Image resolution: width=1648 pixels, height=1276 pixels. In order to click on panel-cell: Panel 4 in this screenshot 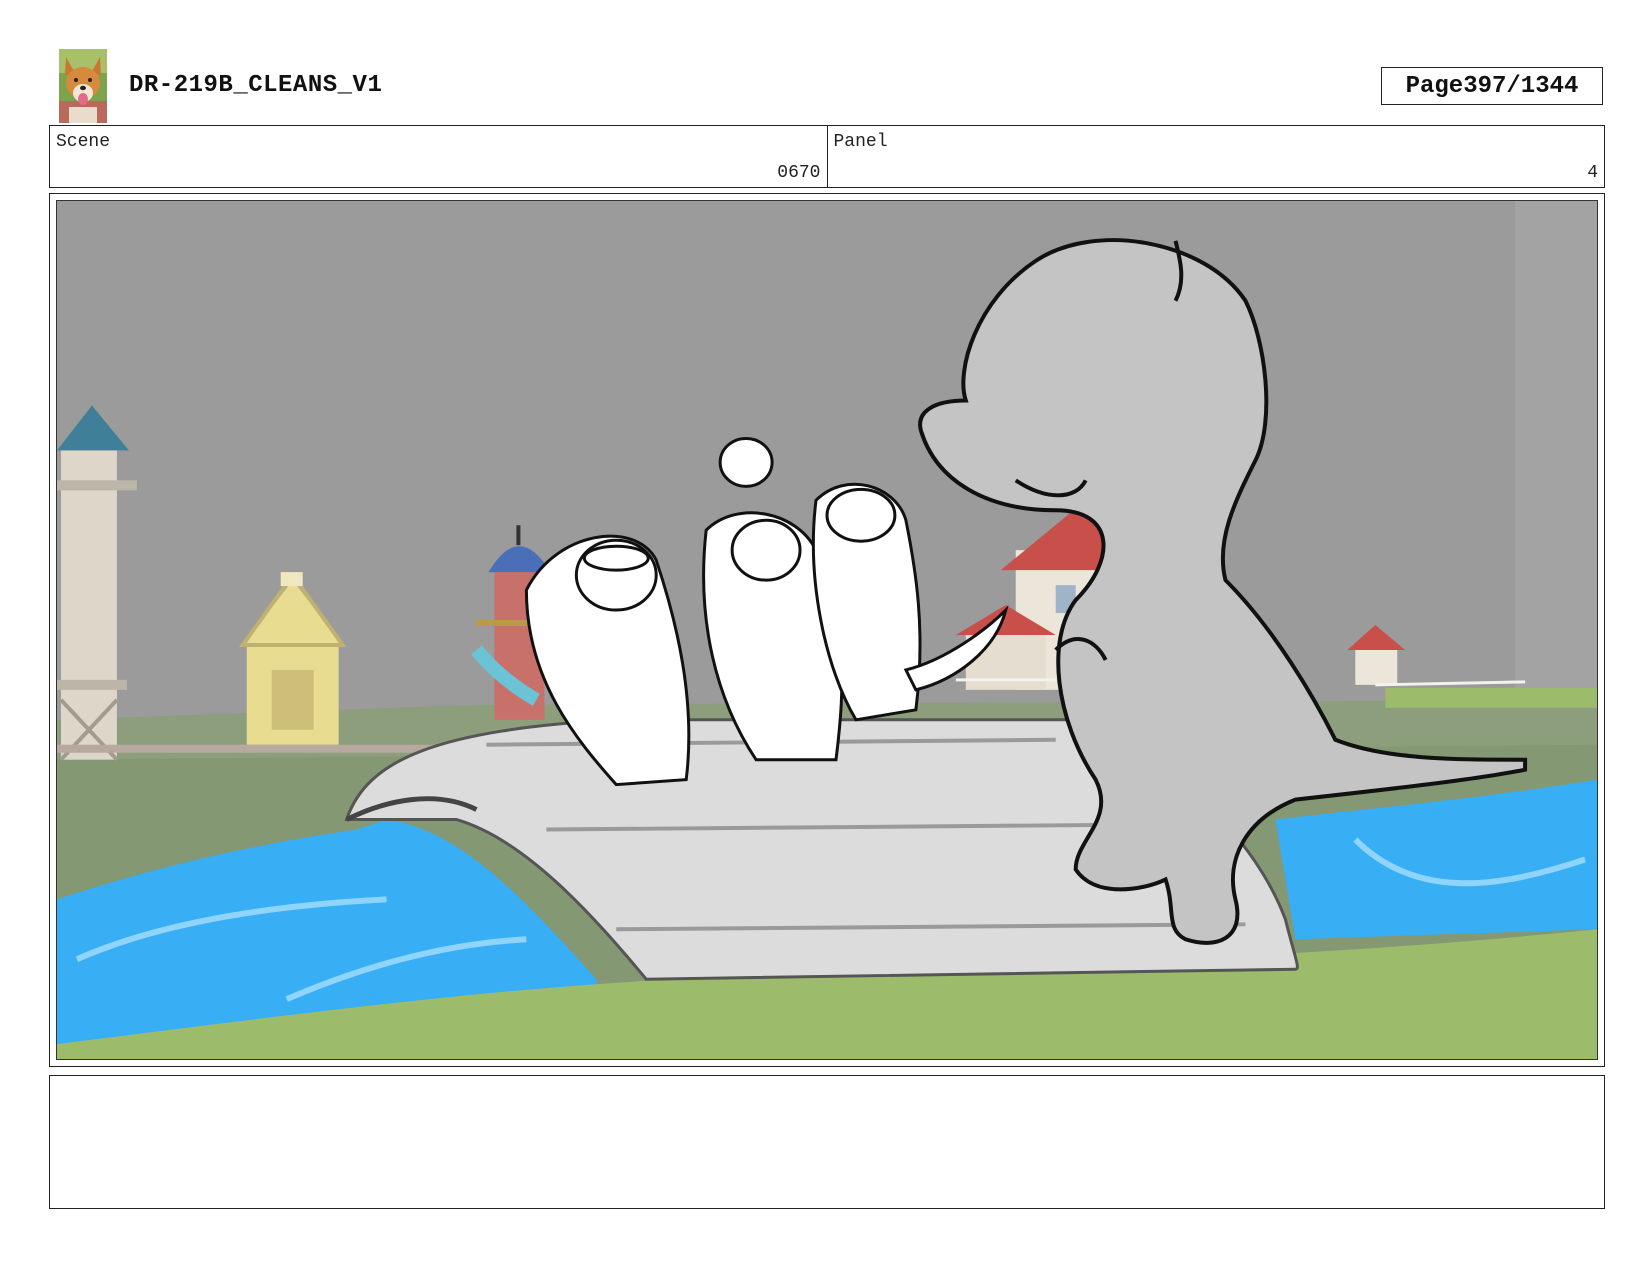, I will do `click(1215, 156)`.